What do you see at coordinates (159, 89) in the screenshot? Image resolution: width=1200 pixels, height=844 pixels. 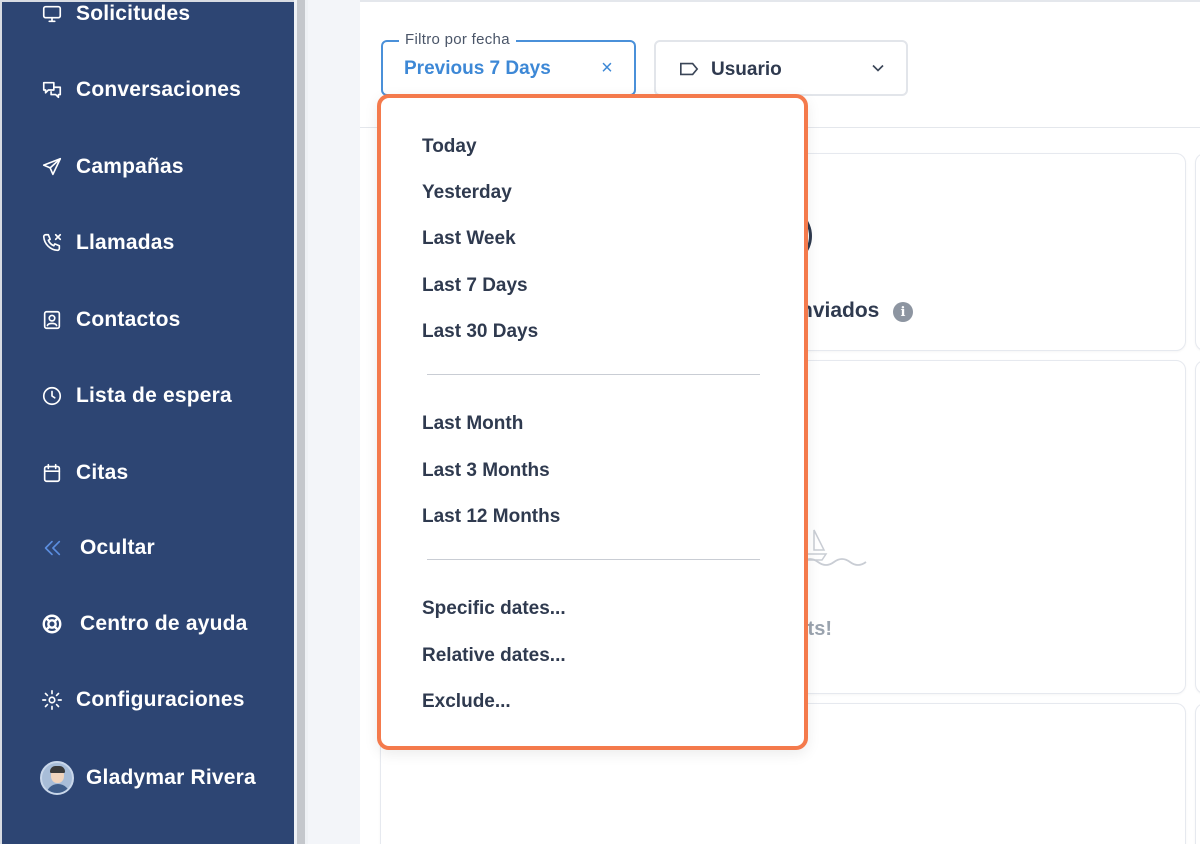 I see `sidebar-item-label: Conversaciones` at bounding box center [159, 89].